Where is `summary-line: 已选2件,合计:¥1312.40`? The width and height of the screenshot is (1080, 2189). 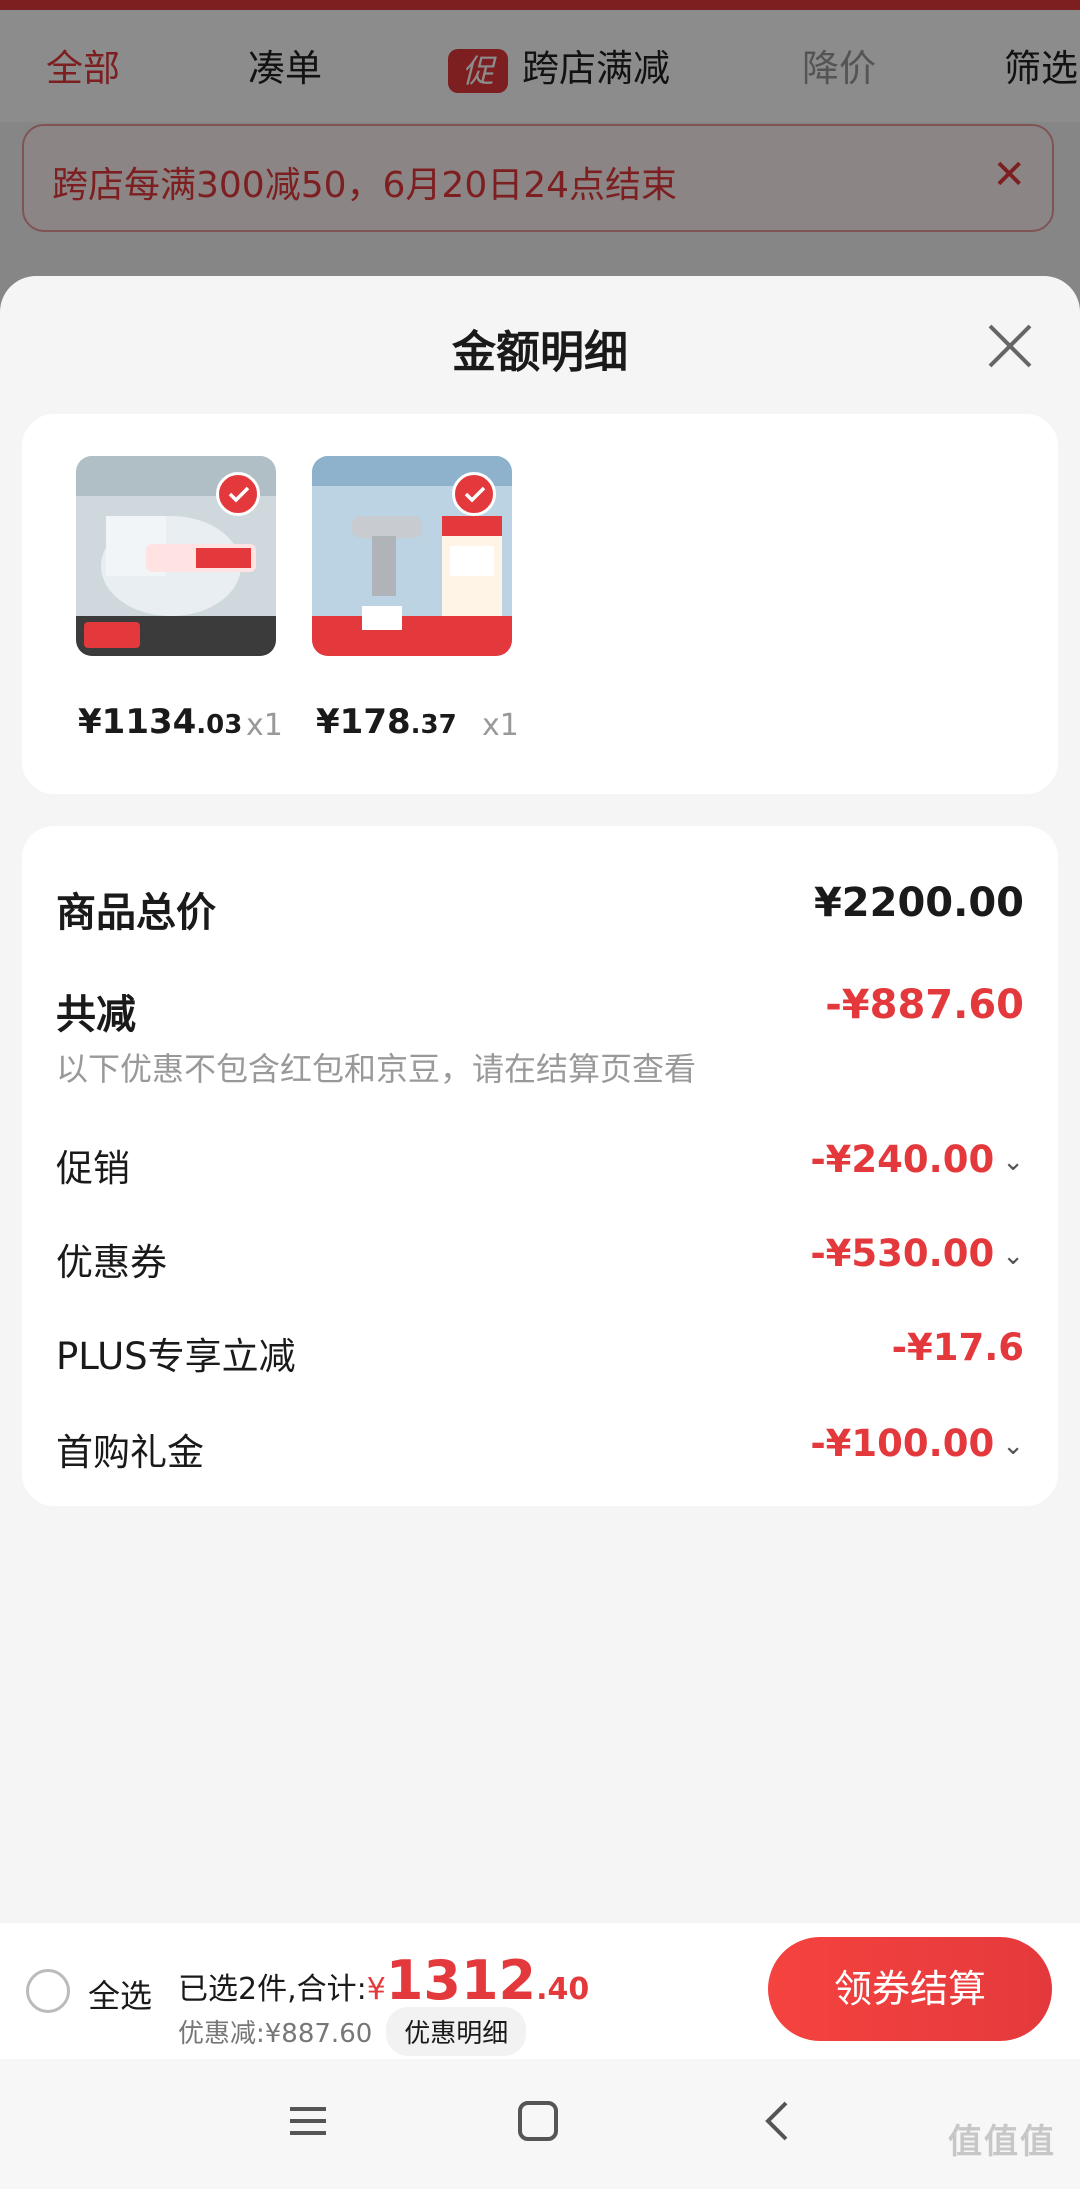 summary-line: 已选2件,合计:¥1312.40 is located at coordinates (383, 1980).